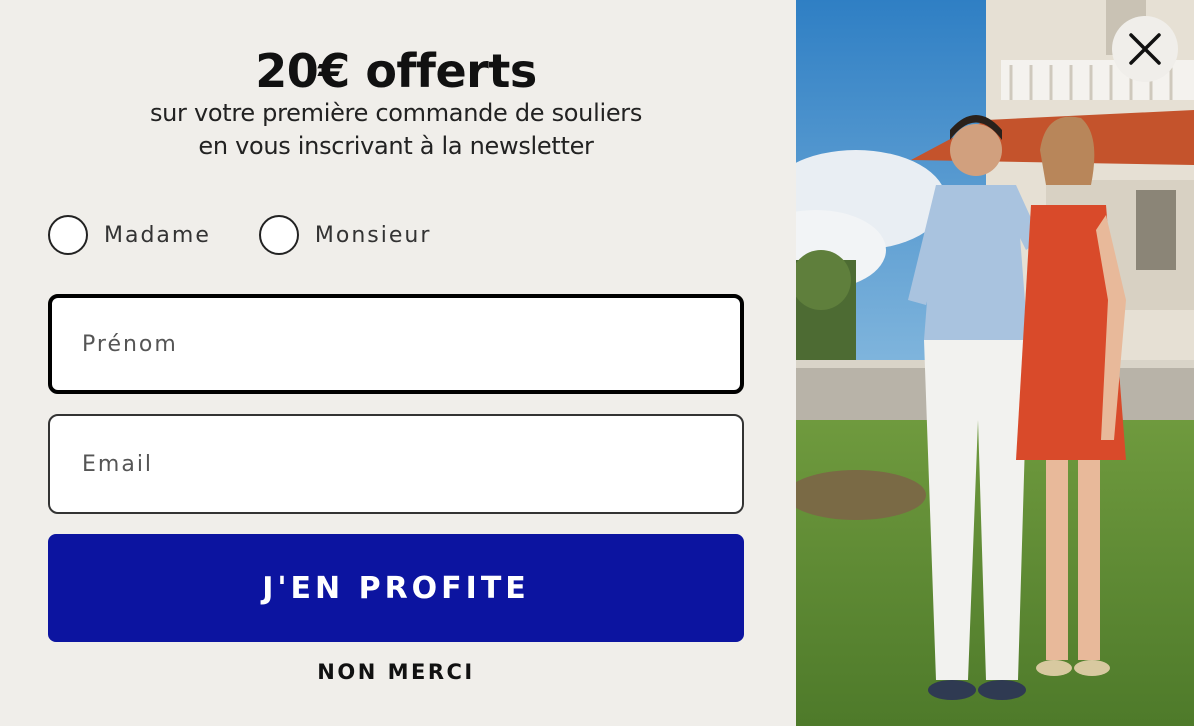  Describe the element at coordinates (396, 113) in the screenshot. I see `popup-subline-1: sur votre première commande de souliers` at that location.